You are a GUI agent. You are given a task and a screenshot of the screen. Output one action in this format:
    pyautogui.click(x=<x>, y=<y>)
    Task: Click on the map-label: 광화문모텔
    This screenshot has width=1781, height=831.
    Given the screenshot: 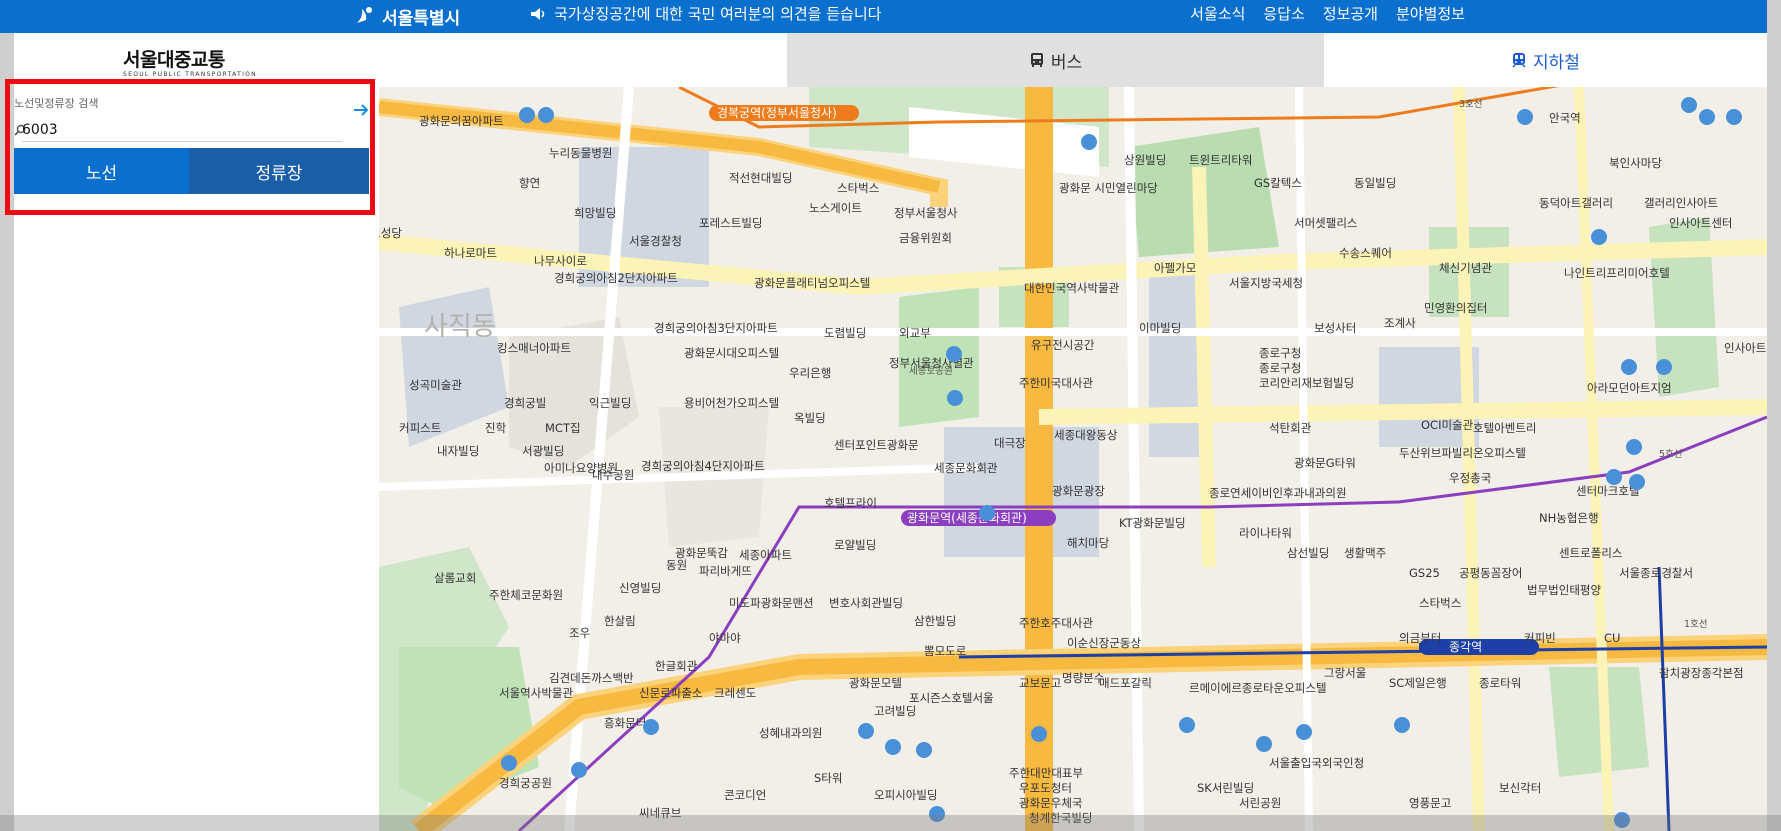 What is the action you would take?
    pyautogui.click(x=875, y=683)
    